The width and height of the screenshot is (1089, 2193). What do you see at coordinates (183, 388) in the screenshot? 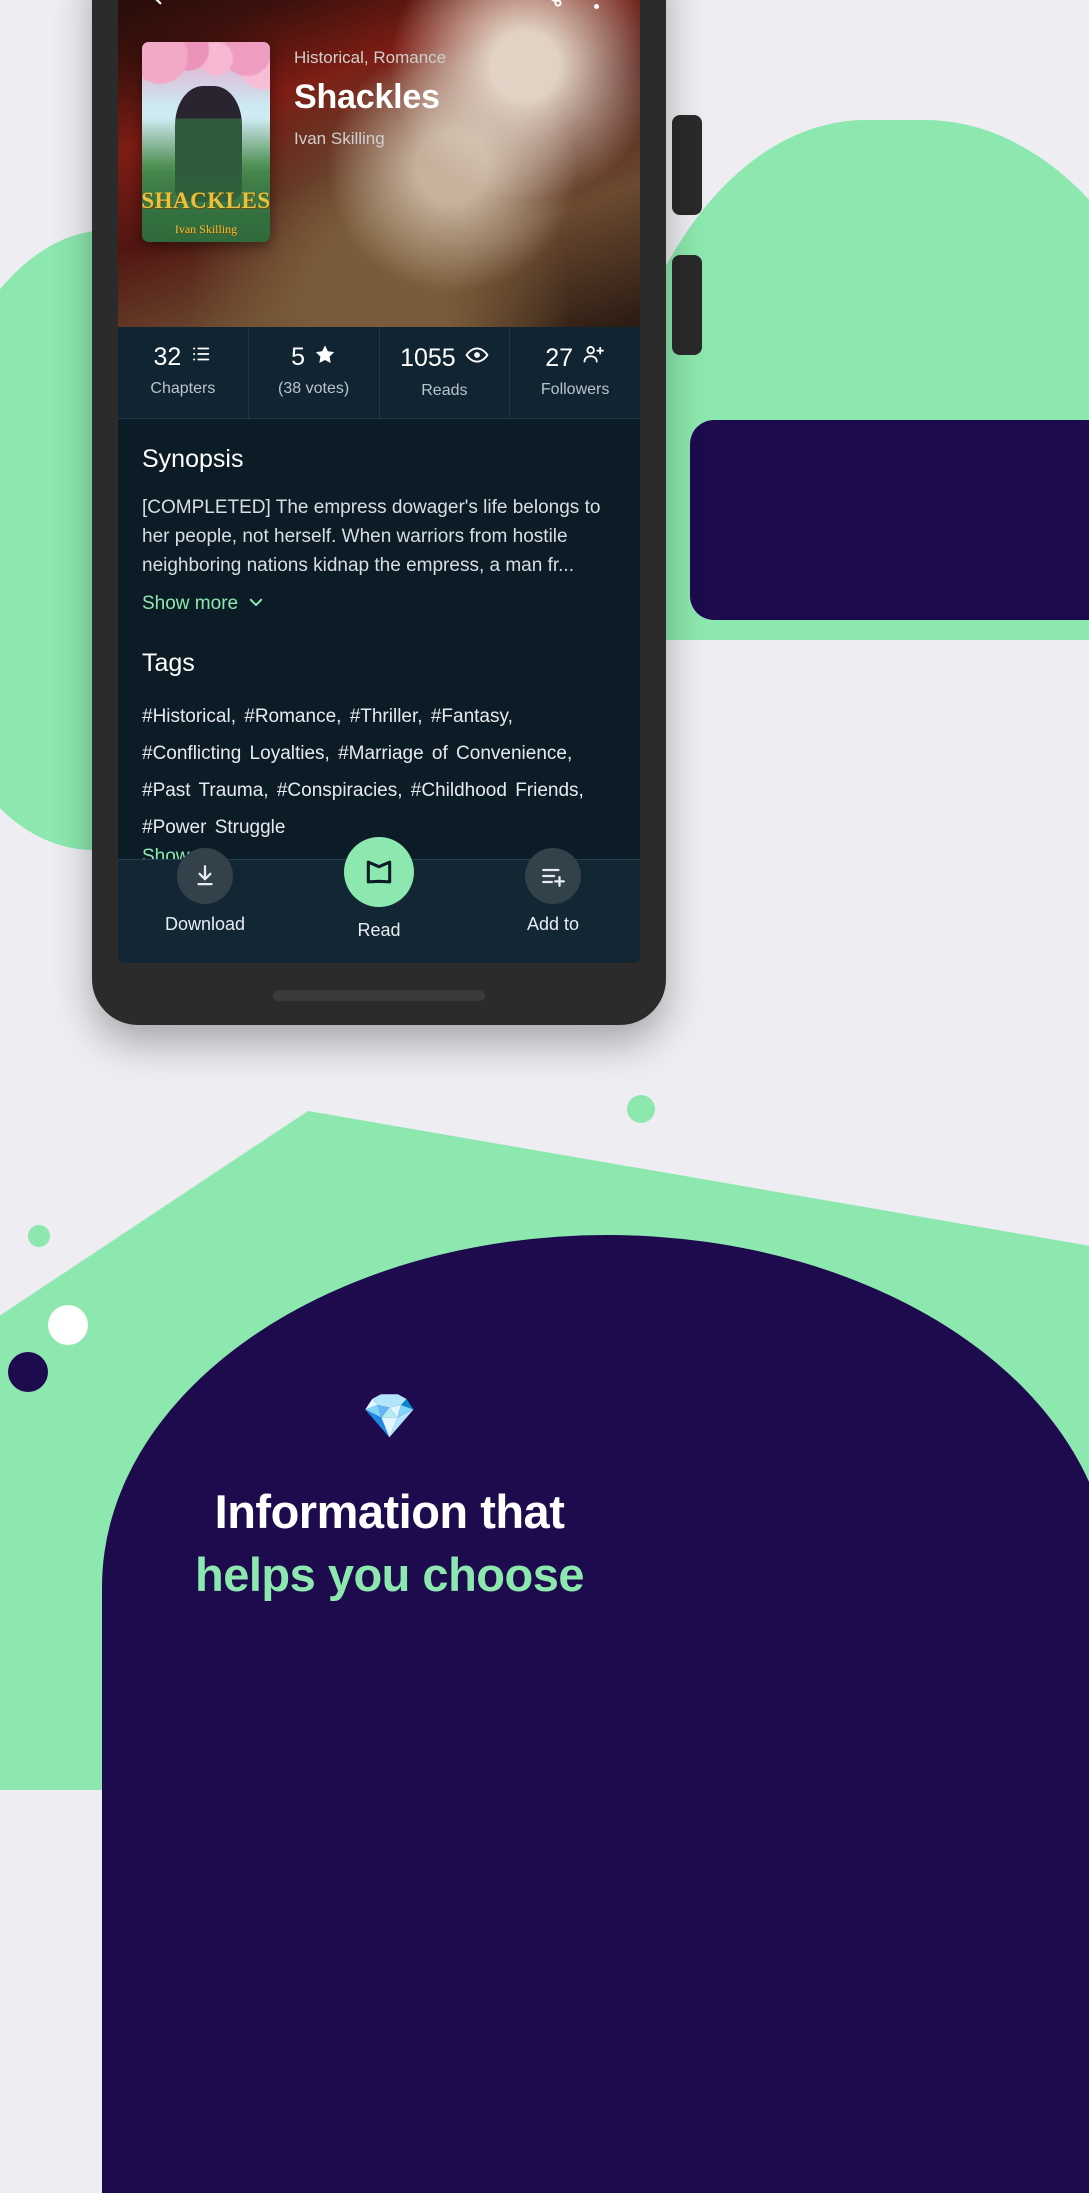
I see `stat-label: Chapters` at bounding box center [183, 388].